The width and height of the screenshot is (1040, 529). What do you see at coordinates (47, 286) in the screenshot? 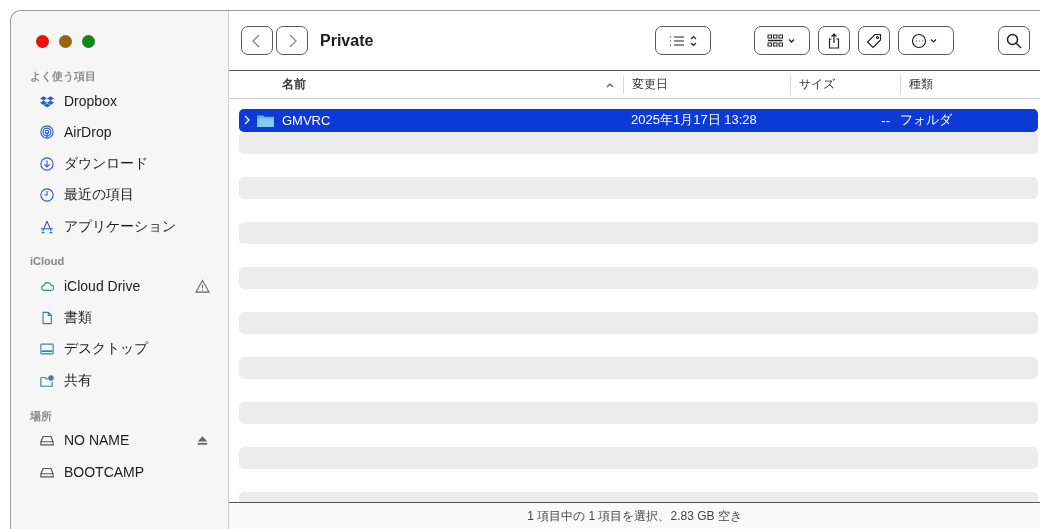
I see `cloud-icon` at bounding box center [47, 286].